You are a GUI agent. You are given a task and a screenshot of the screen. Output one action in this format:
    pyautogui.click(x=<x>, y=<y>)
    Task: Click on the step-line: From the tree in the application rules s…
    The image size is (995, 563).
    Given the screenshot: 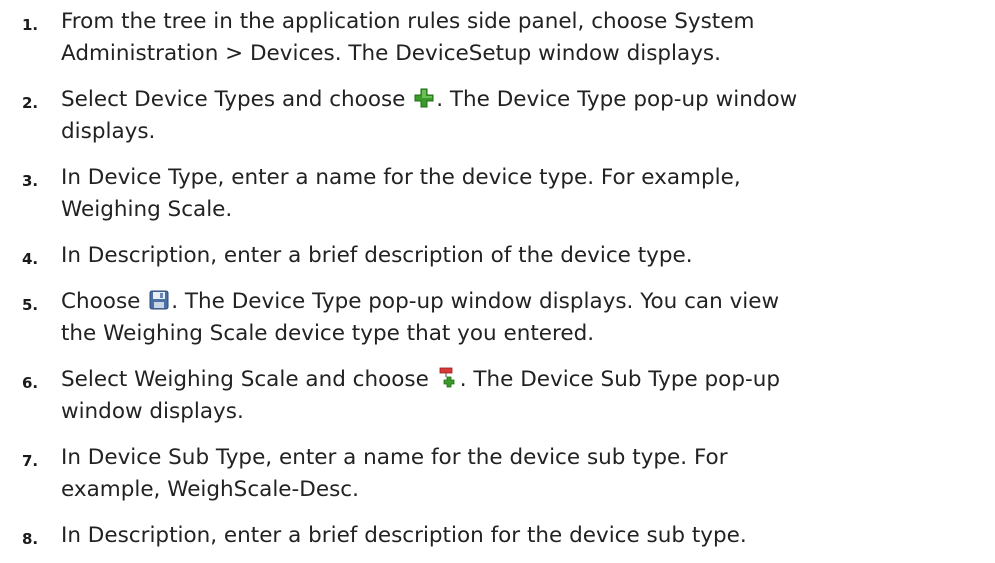 What is the action you would take?
    pyautogui.click(x=408, y=21)
    